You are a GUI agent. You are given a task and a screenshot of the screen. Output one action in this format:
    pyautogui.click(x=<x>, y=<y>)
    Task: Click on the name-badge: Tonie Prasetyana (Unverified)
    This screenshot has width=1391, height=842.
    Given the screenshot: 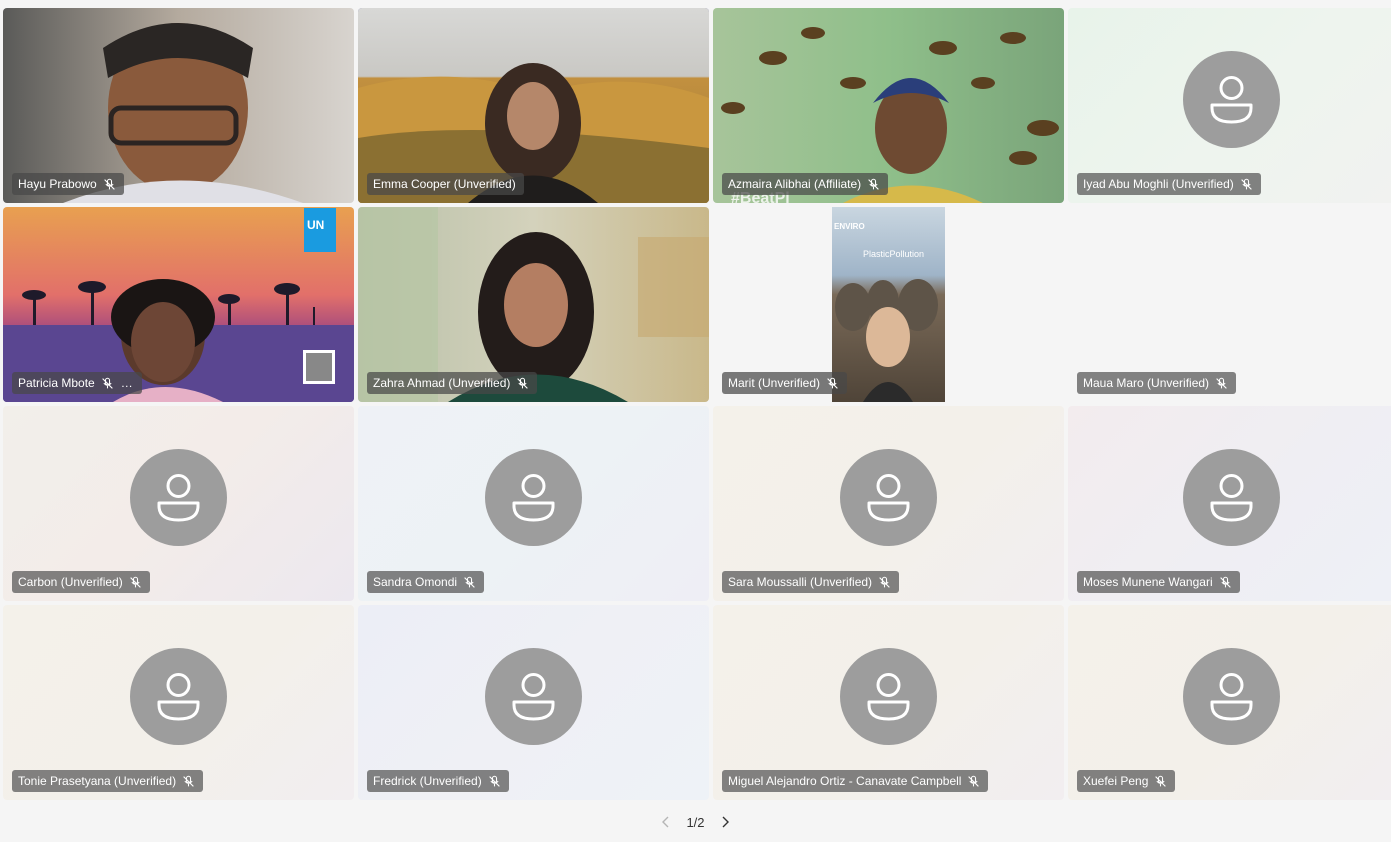 What is the action you would take?
    pyautogui.click(x=108, y=781)
    